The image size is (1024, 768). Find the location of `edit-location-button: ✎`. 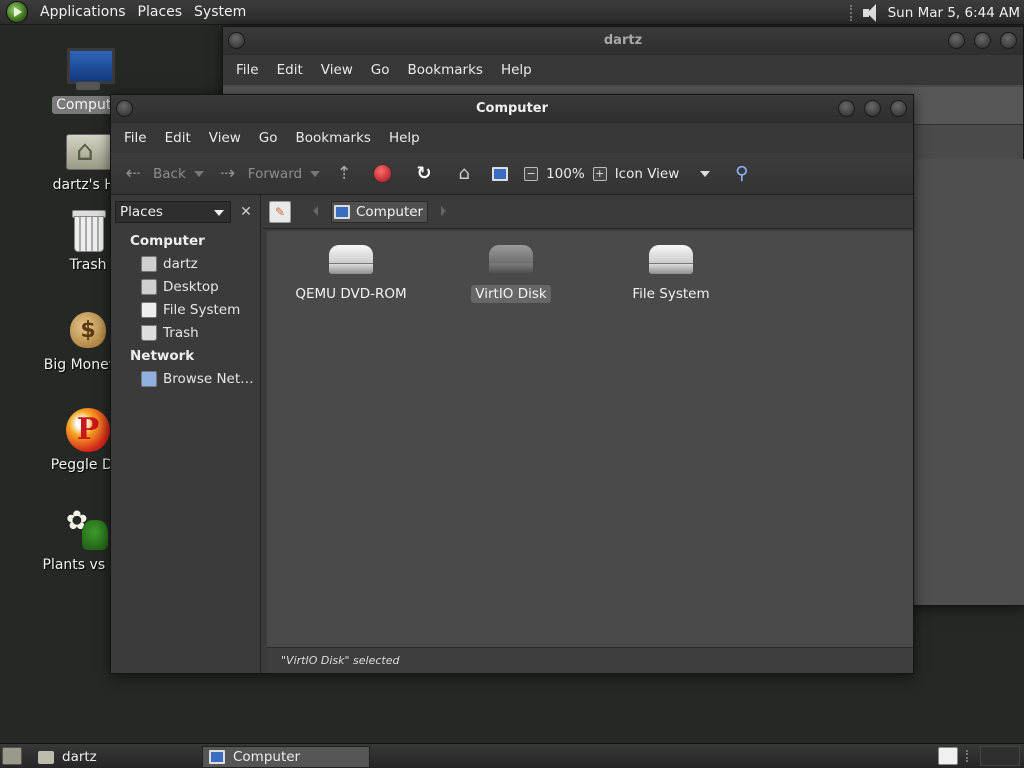

edit-location-button: ✎ is located at coordinates (280, 212).